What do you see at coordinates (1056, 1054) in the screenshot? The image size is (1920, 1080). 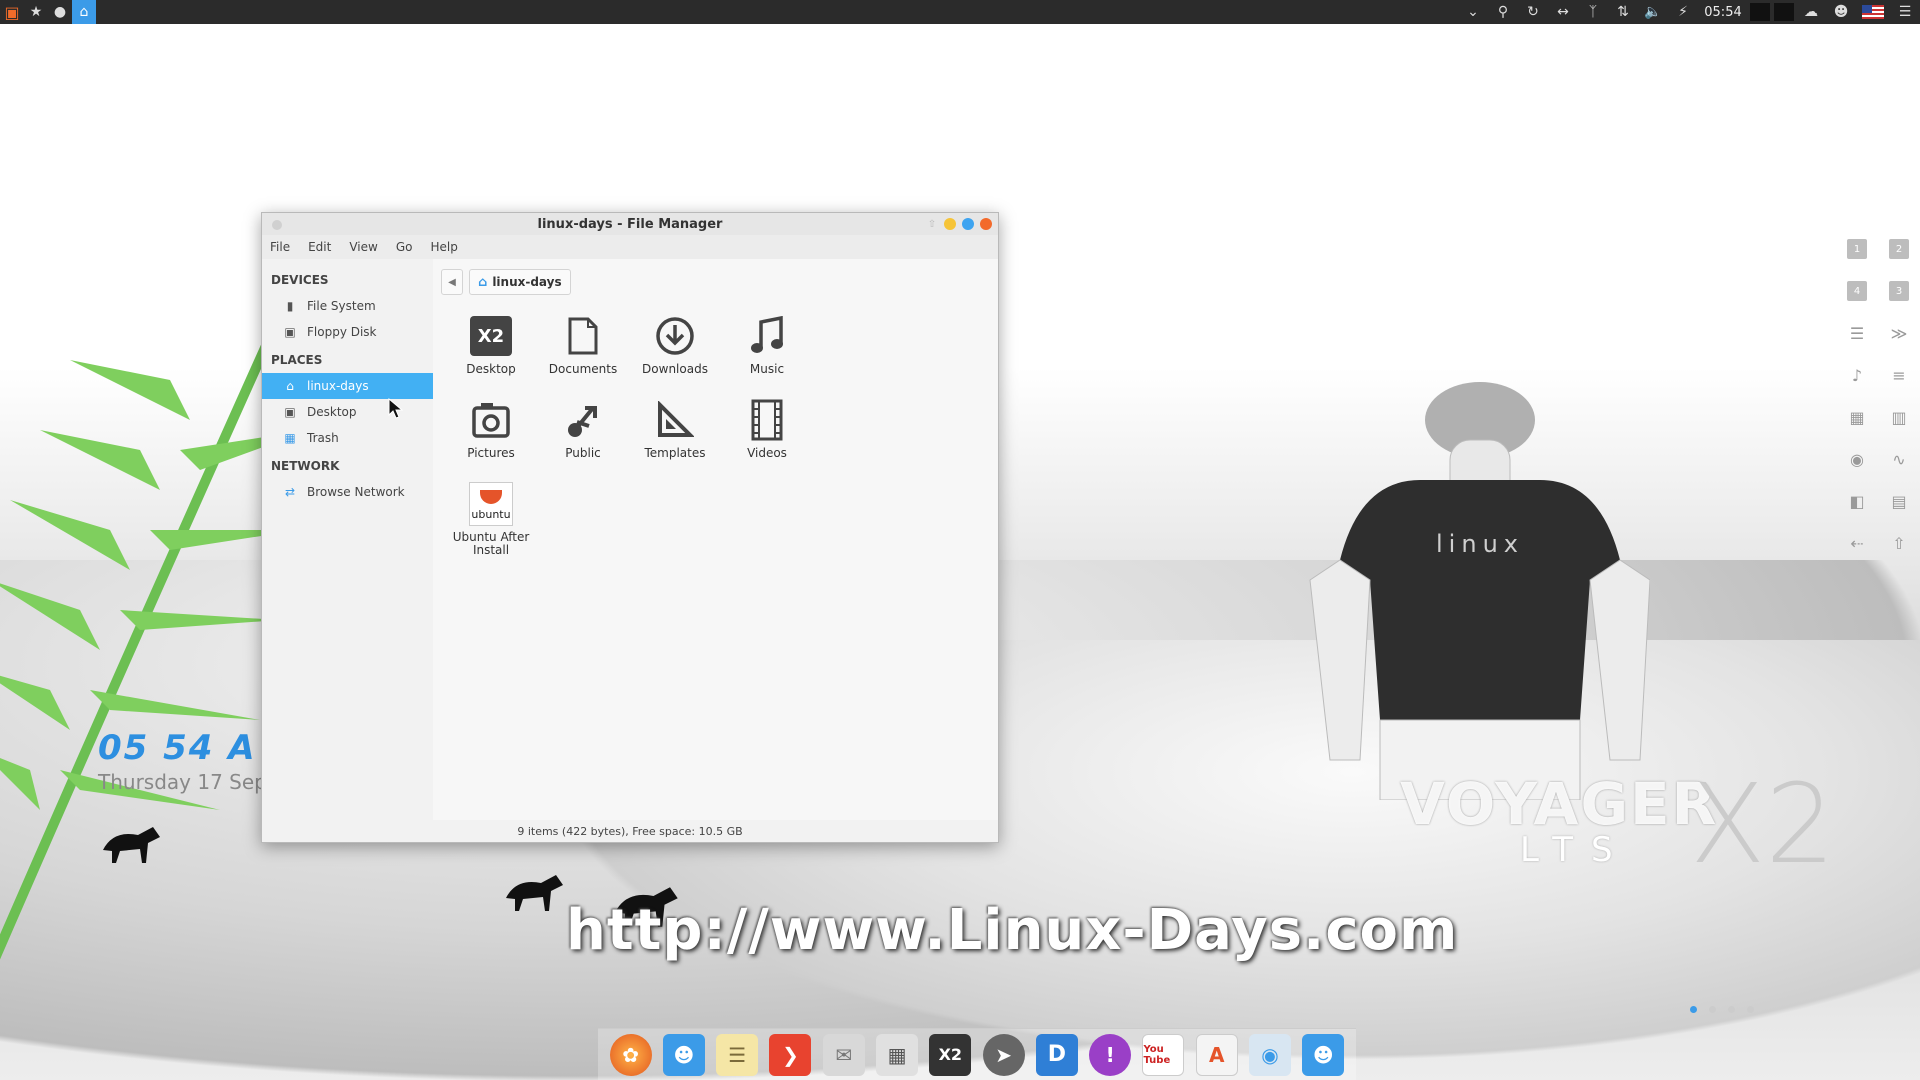 I see `dictionary-icon: D` at bounding box center [1056, 1054].